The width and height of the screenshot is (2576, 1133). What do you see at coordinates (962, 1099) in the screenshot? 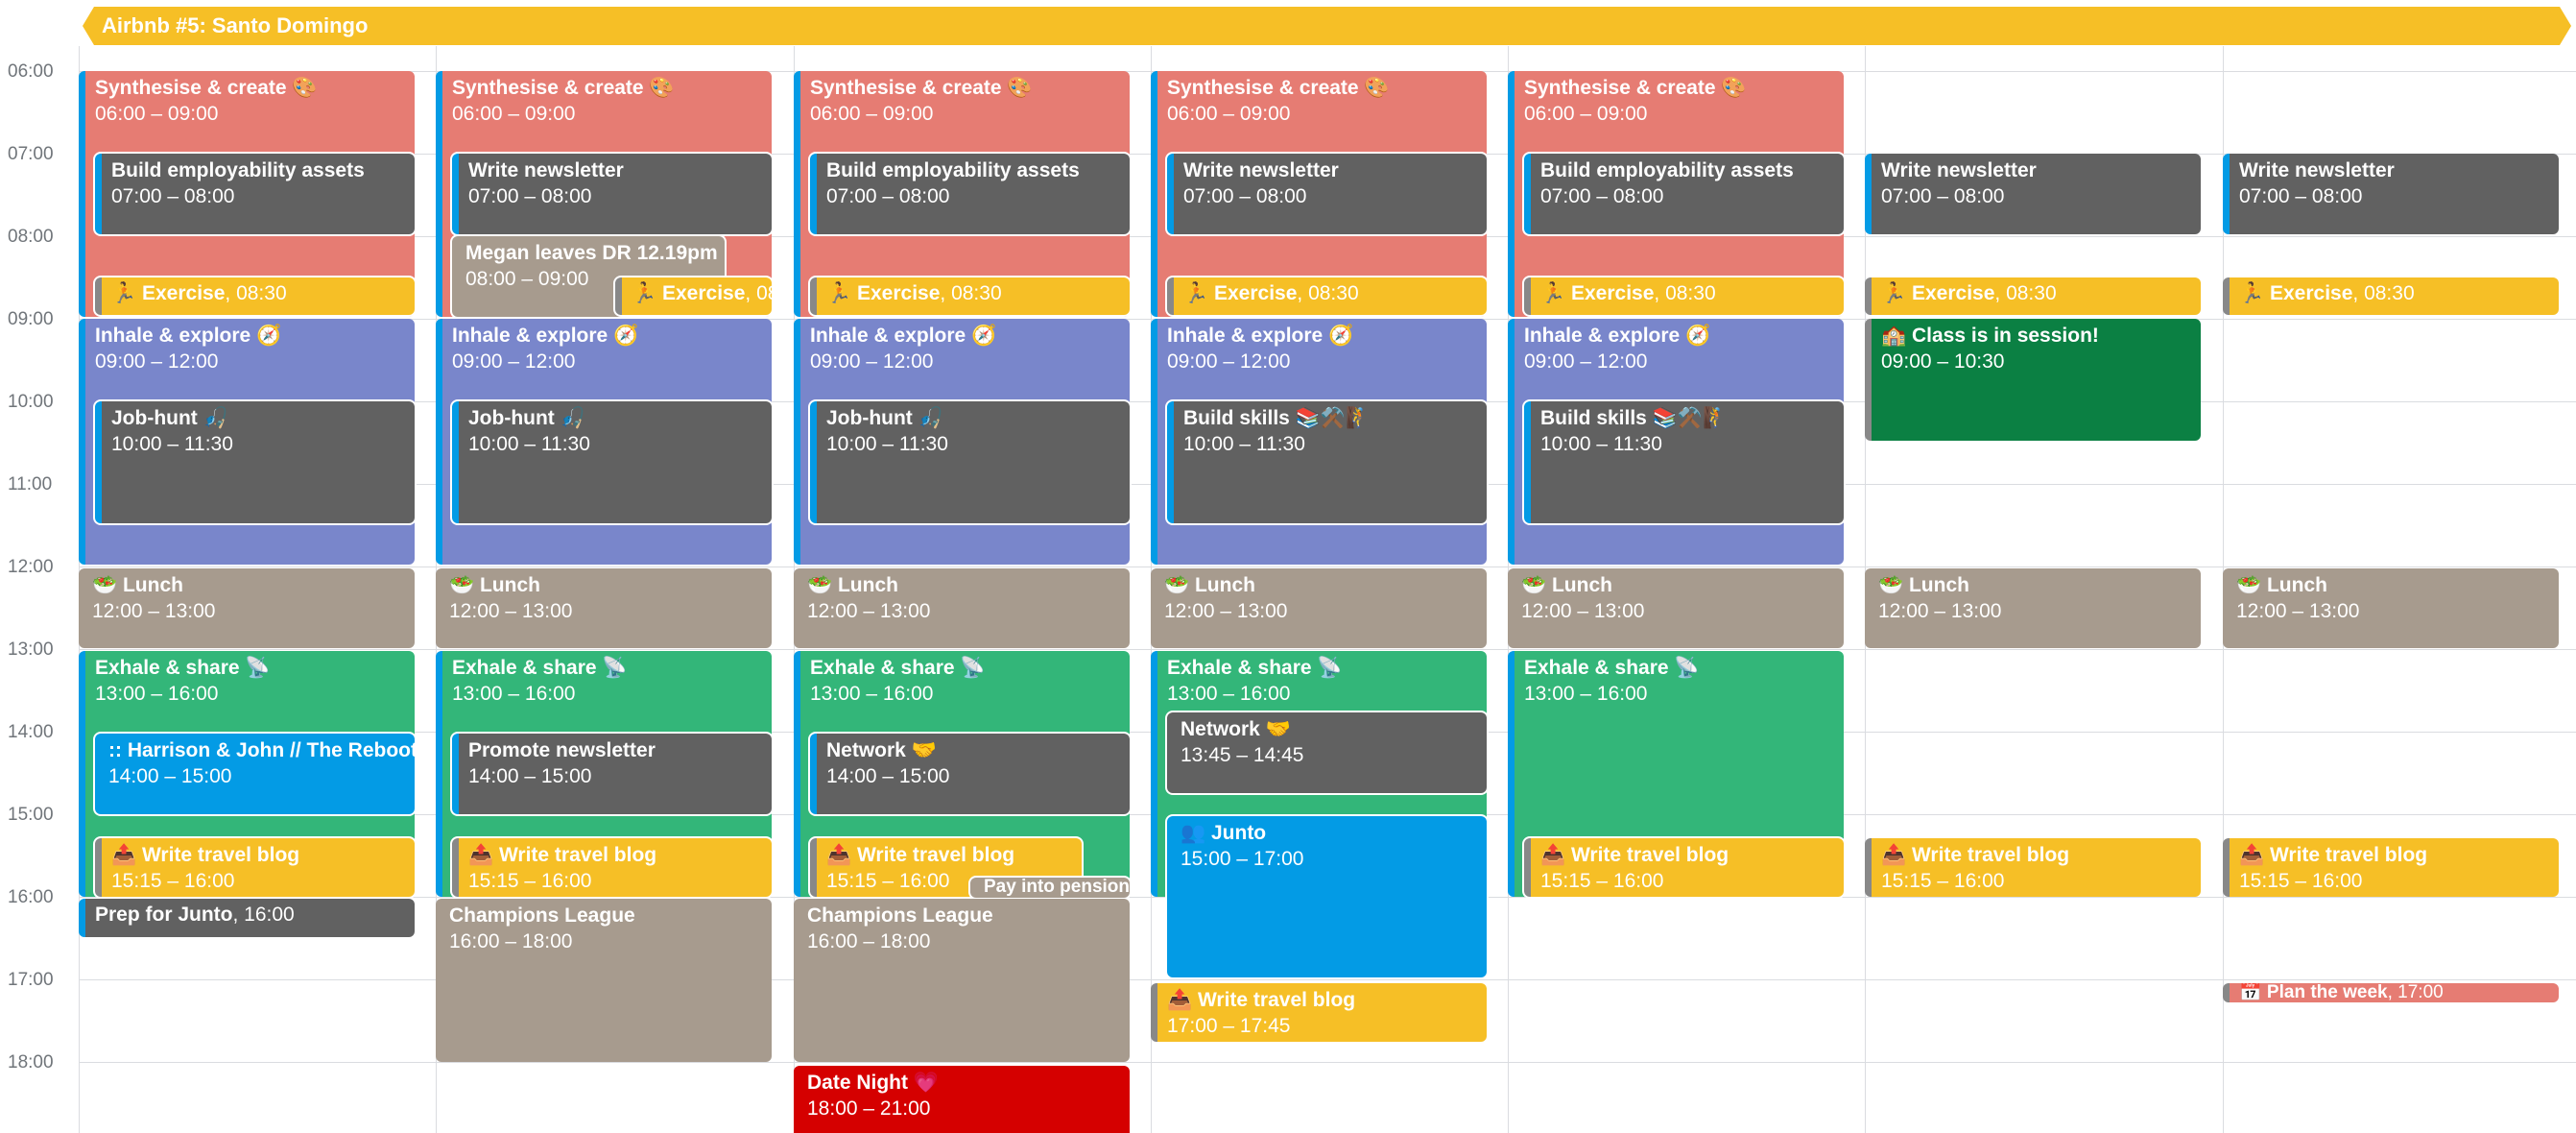
I see `event-block: Date Night 💗 18:00 – 21:00` at bounding box center [962, 1099].